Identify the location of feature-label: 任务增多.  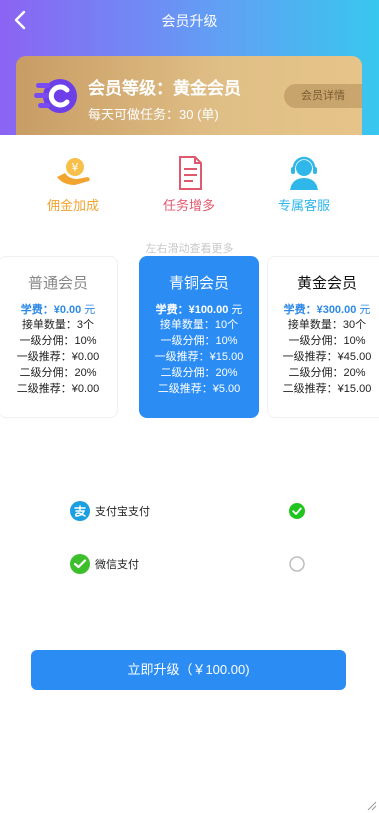
(188, 205).